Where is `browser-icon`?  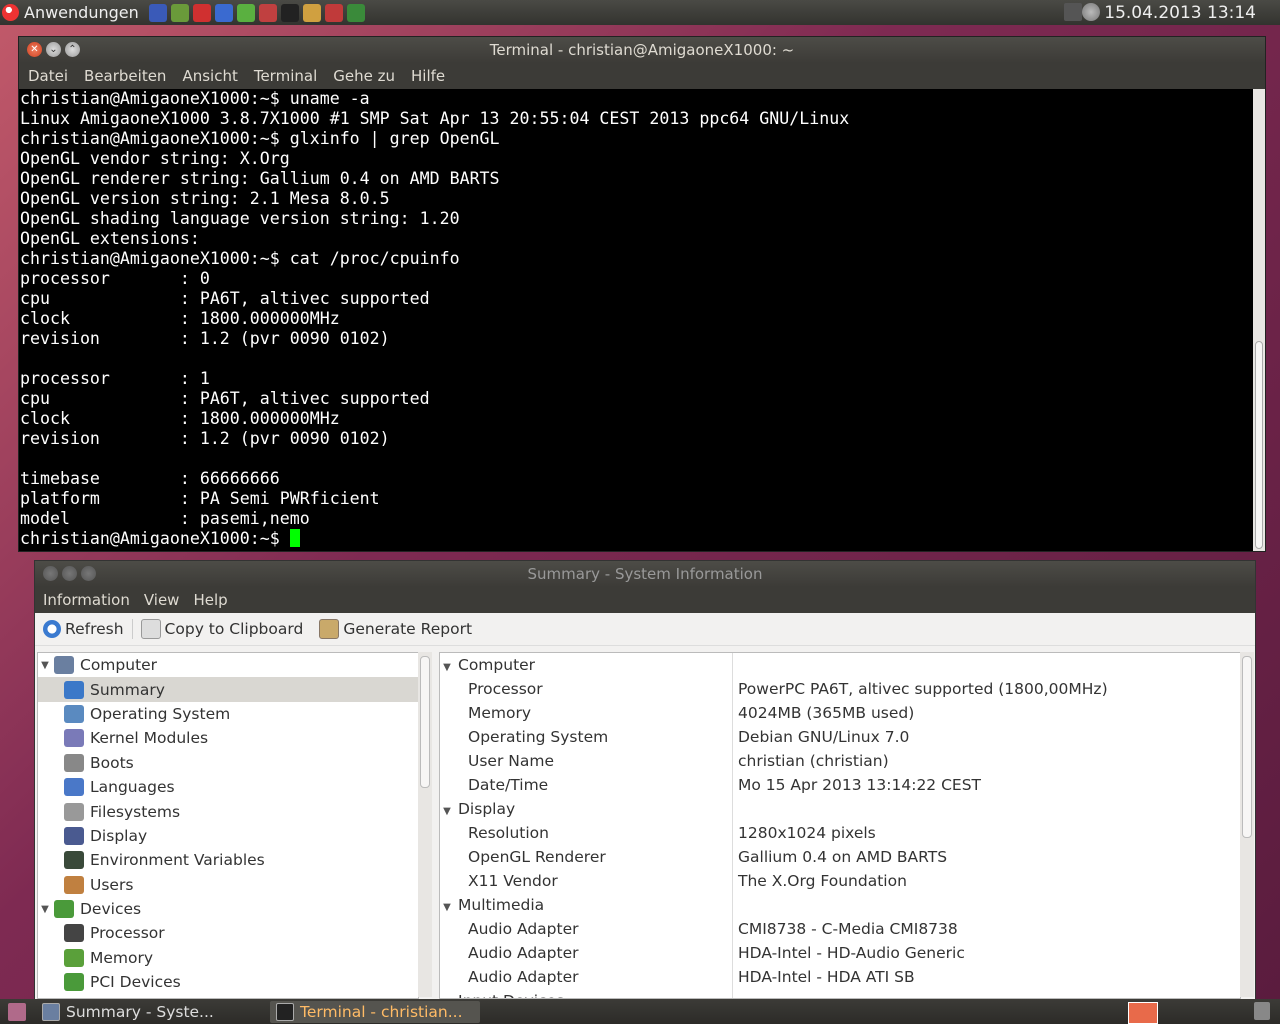
browser-icon is located at coordinates (157, 12).